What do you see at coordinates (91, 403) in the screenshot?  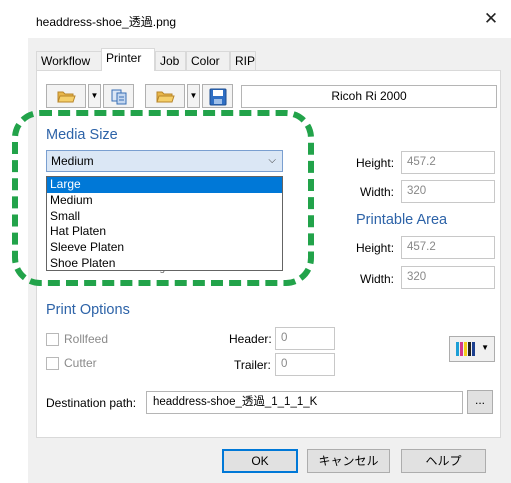 I see `destination-label: Destination path:` at bounding box center [91, 403].